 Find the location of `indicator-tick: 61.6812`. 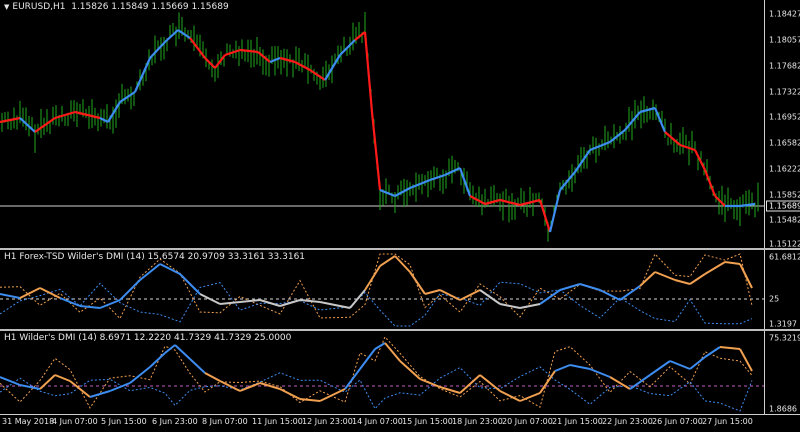

indicator-tick: 61.6812 is located at coordinates (784, 257).